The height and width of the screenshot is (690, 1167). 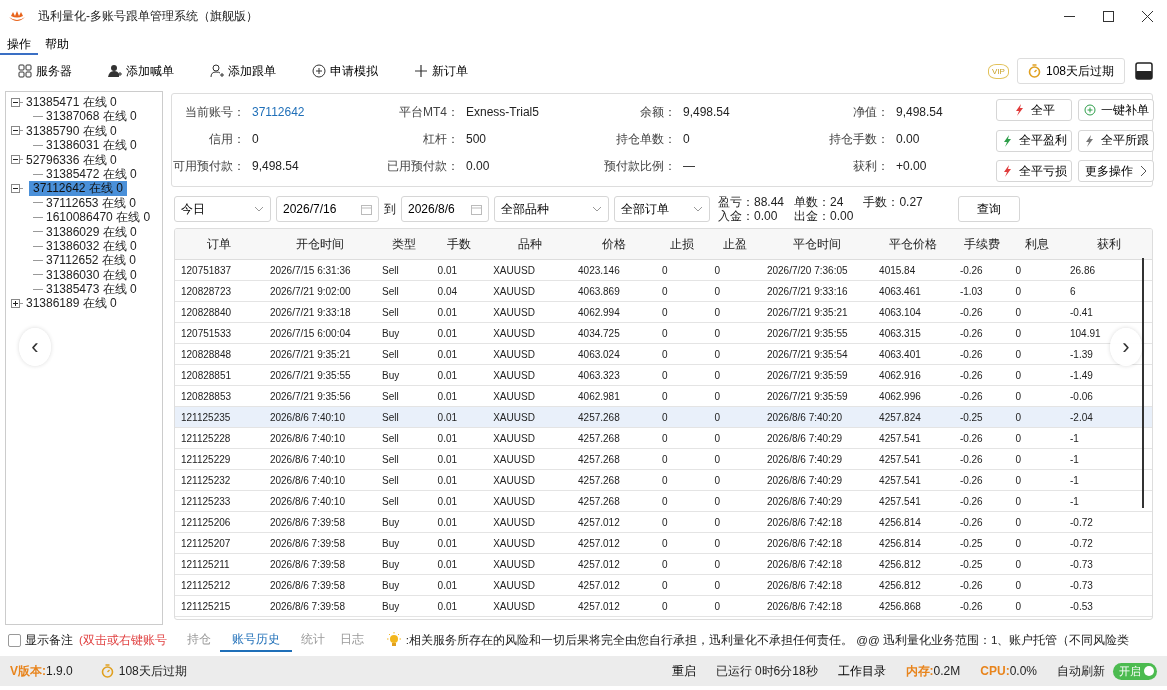 What do you see at coordinates (981, 244) in the screenshot?
I see `column-header: 手续费` at bounding box center [981, 244].